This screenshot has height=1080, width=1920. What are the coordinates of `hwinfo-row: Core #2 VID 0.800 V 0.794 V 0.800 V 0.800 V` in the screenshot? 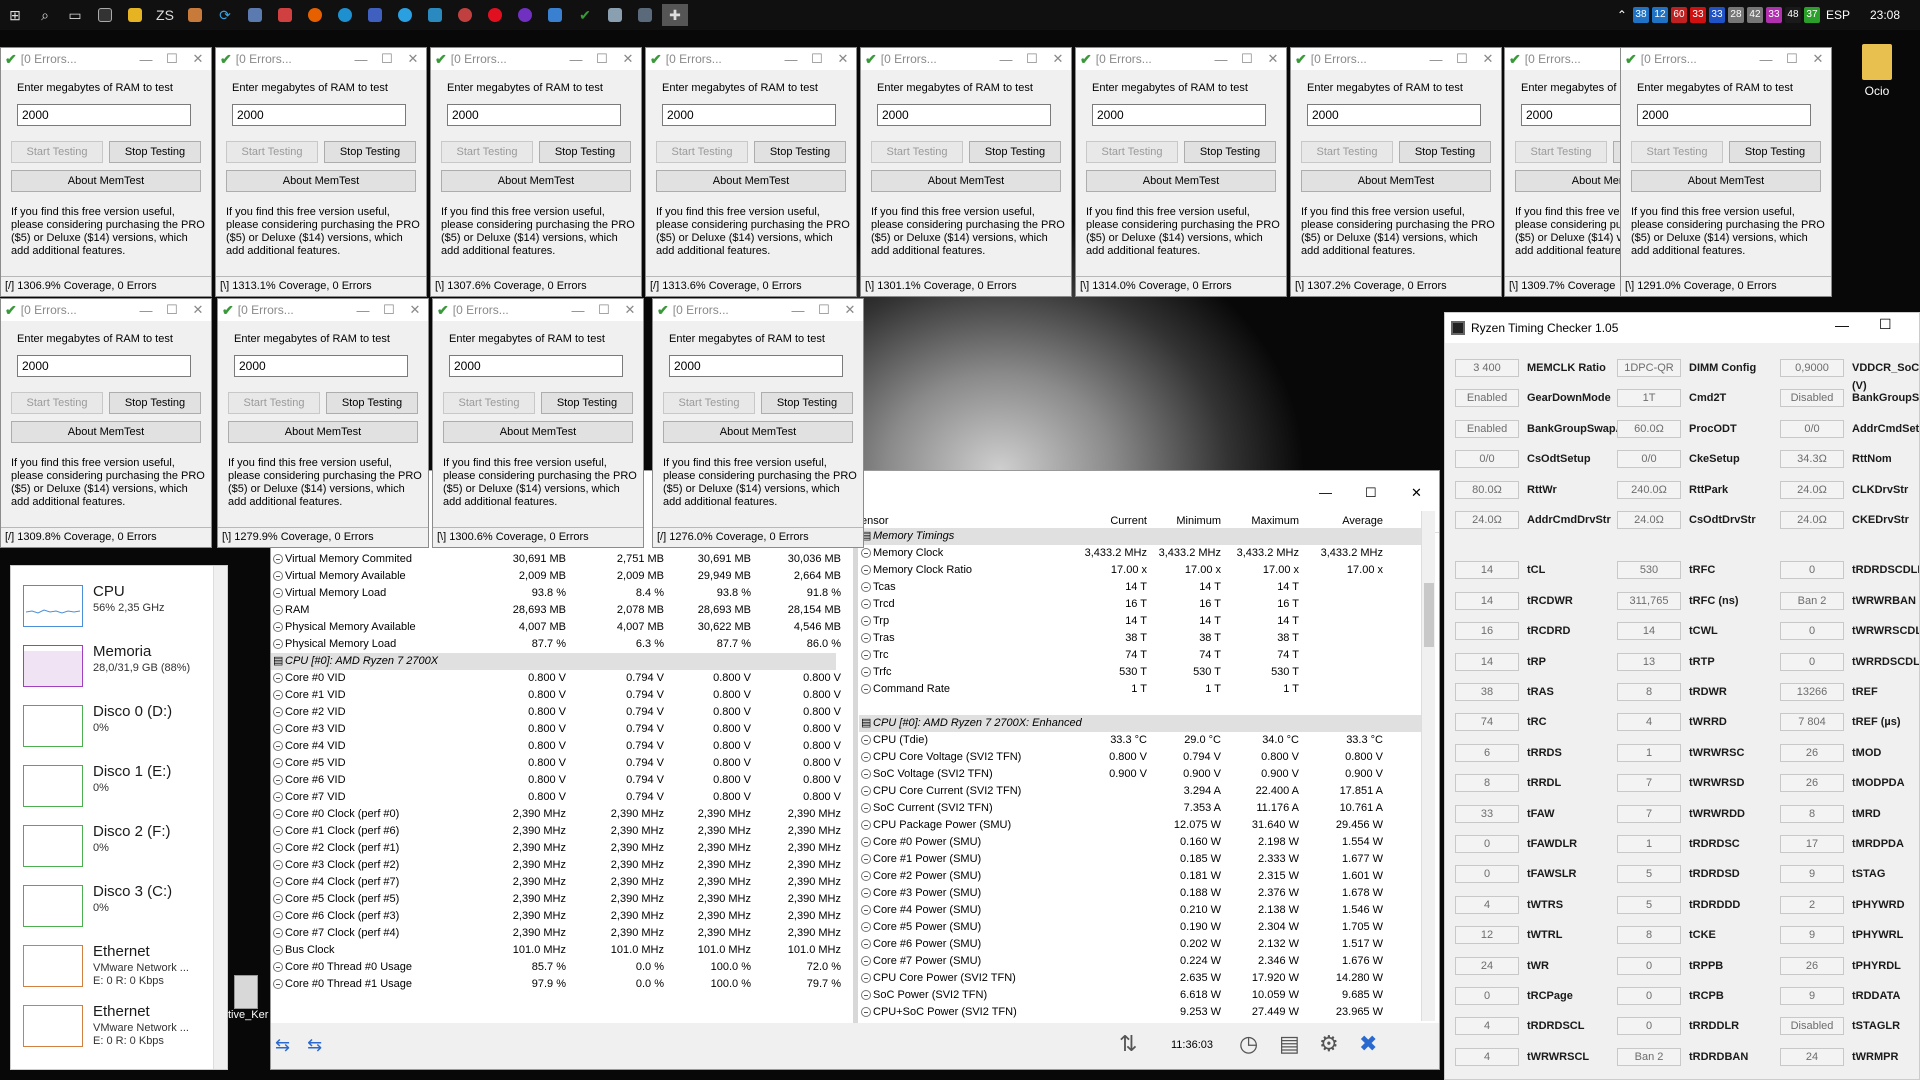 It's located at (556, 712).